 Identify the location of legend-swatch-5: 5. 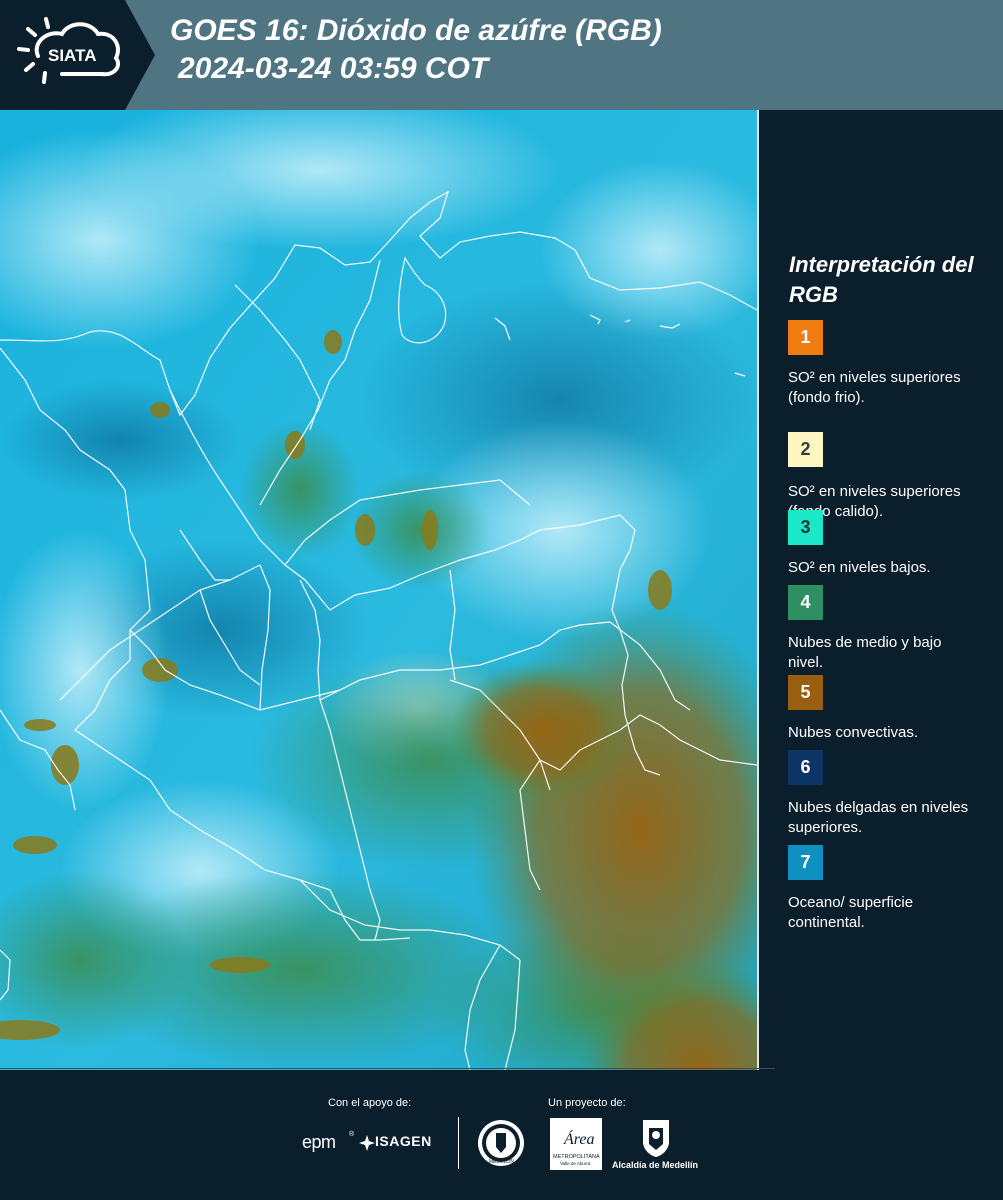
(805, 692).